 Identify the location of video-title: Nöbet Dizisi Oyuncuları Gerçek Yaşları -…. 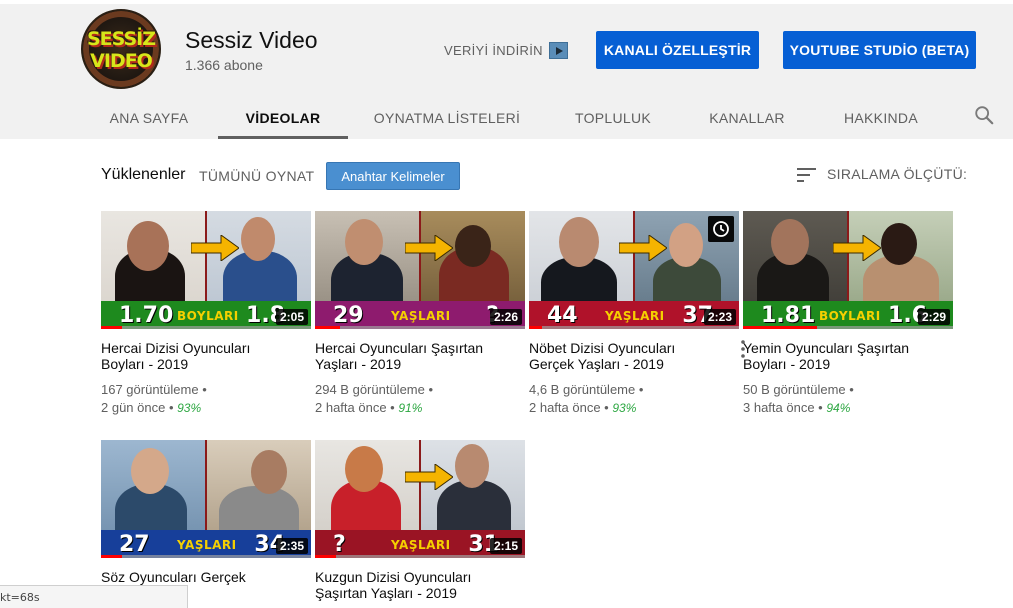
(624, 356).